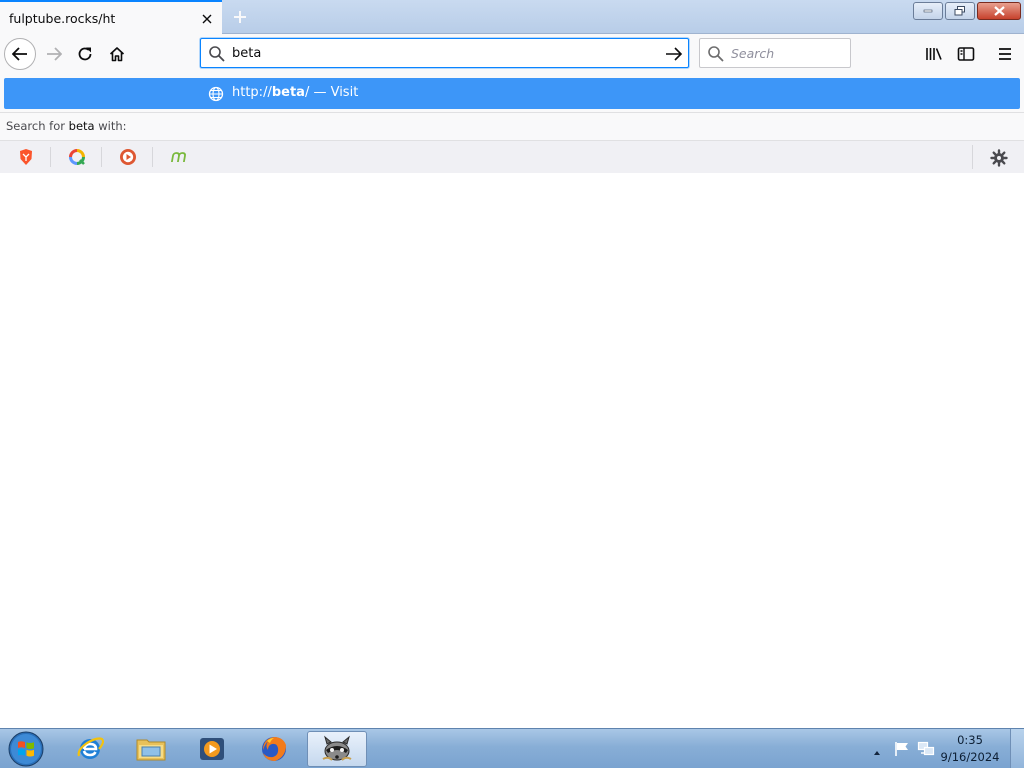  I want to click on menu-button, so click(1005, 54).